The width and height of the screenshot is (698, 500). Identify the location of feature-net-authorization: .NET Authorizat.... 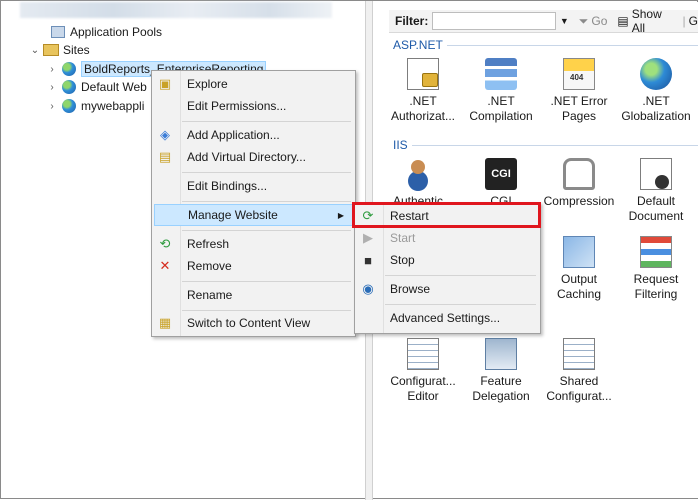
(423, 91).